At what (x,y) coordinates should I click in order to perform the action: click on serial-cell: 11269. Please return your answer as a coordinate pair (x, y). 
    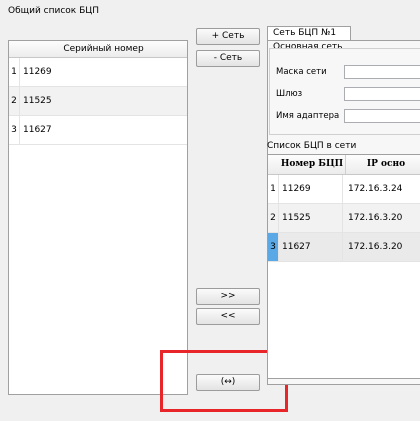
    Looking at the image, I should click on (37, 72).